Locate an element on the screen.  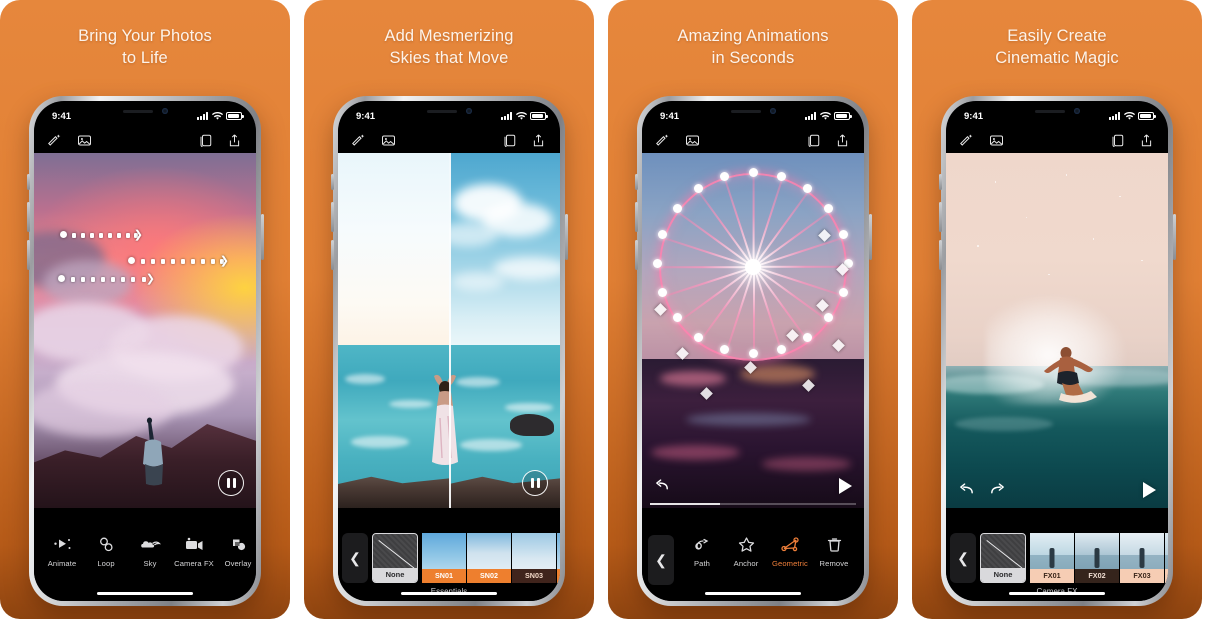
tool-loop: Loop is located at coordinates (106, 551).